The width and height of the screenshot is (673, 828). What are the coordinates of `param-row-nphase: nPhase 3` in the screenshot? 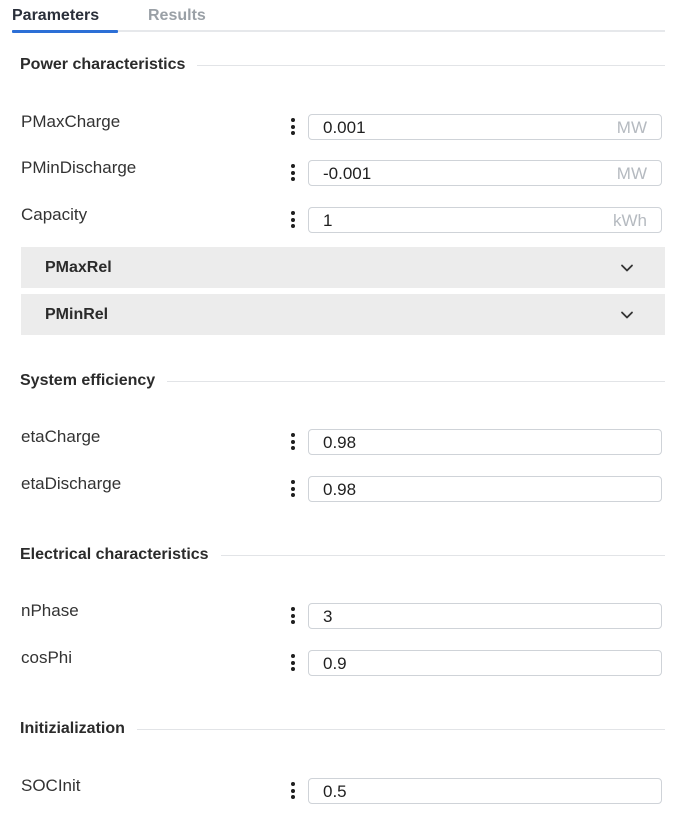 It's located at (336, 615).